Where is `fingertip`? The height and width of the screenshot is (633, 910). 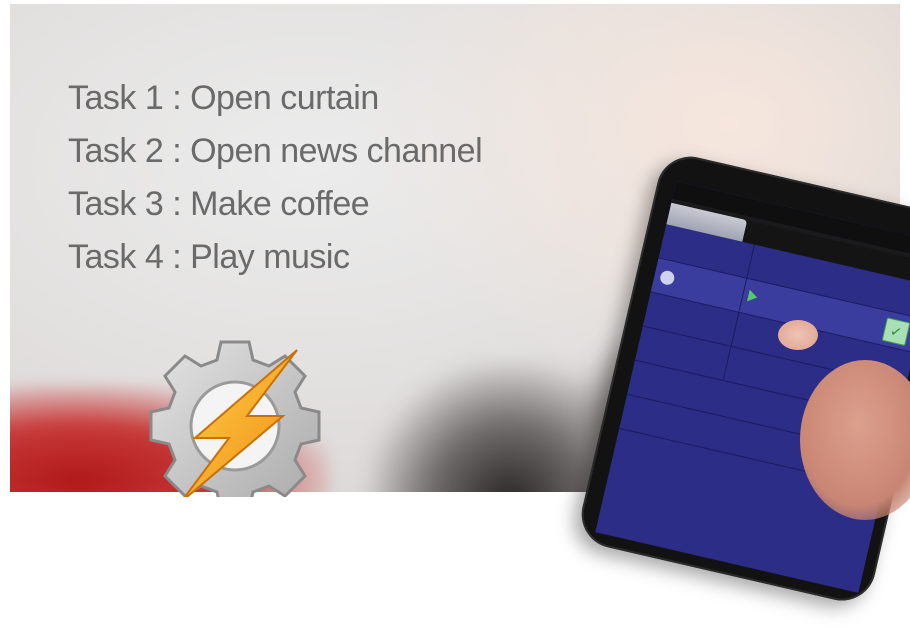
fingertip is located at coordinates (798, 335).